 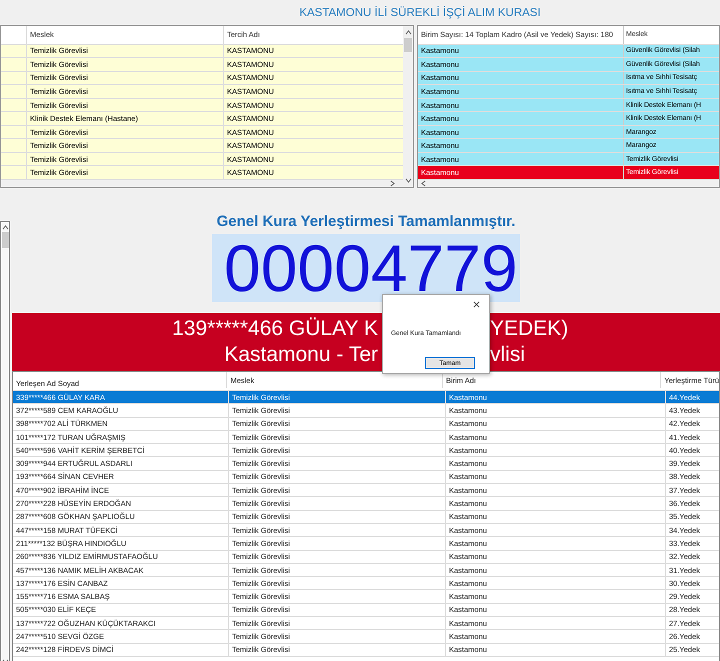 What do you see at coordinates (420, 12) in the screenshot?
I see `window-title: KASTAMONU İLİ SÜREKLİ İŞÇİ ALIM KURASI` at bounding box center [420, 12].